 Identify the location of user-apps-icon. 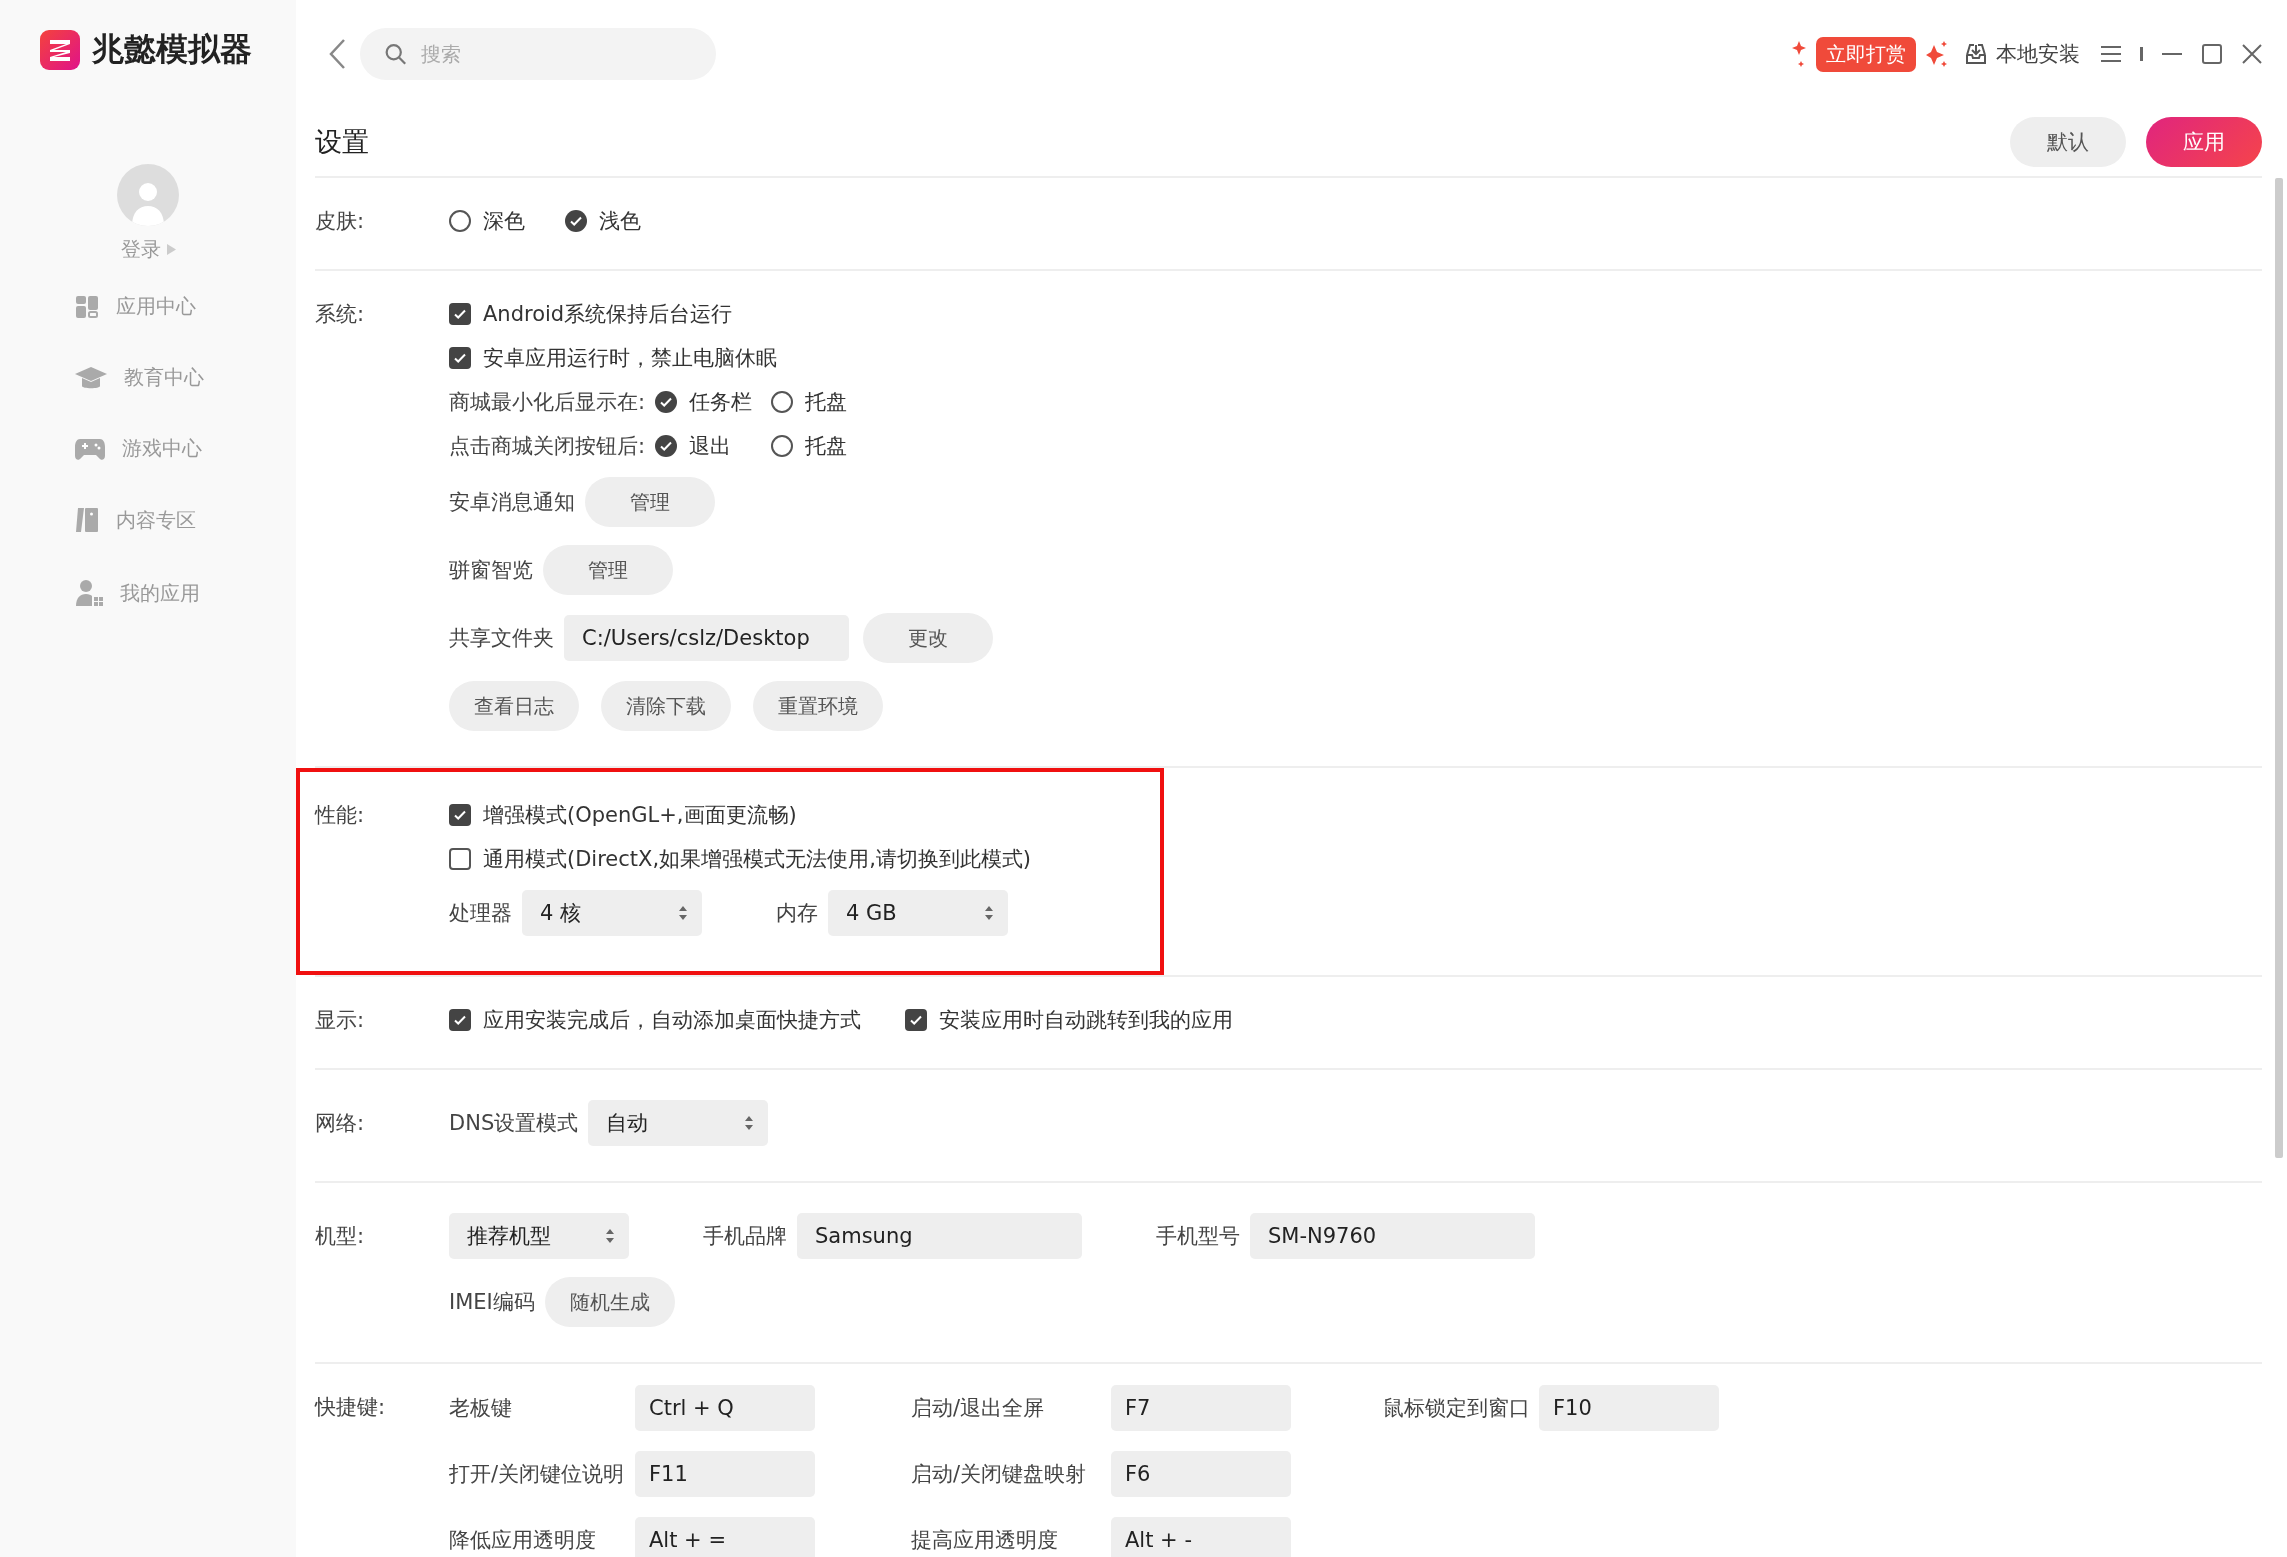
(89, 593).